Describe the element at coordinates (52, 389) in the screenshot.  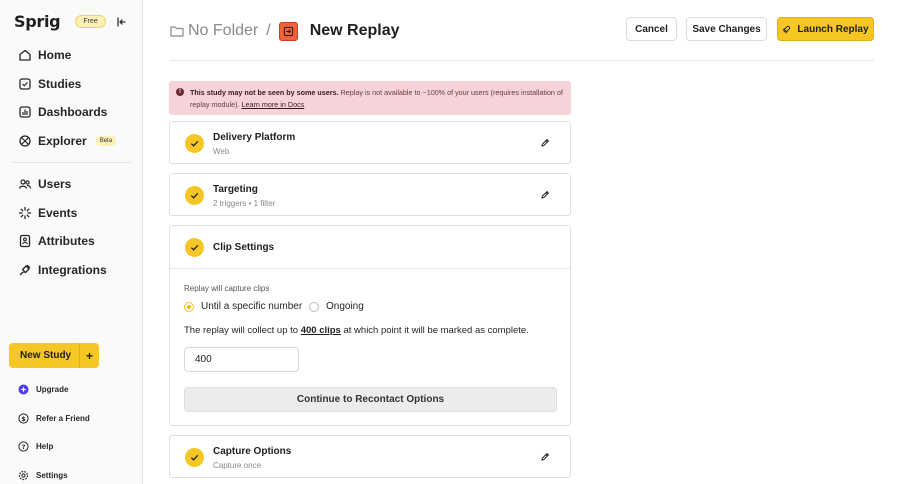
I see `sidebar-item-label: Upgrade` at that location.